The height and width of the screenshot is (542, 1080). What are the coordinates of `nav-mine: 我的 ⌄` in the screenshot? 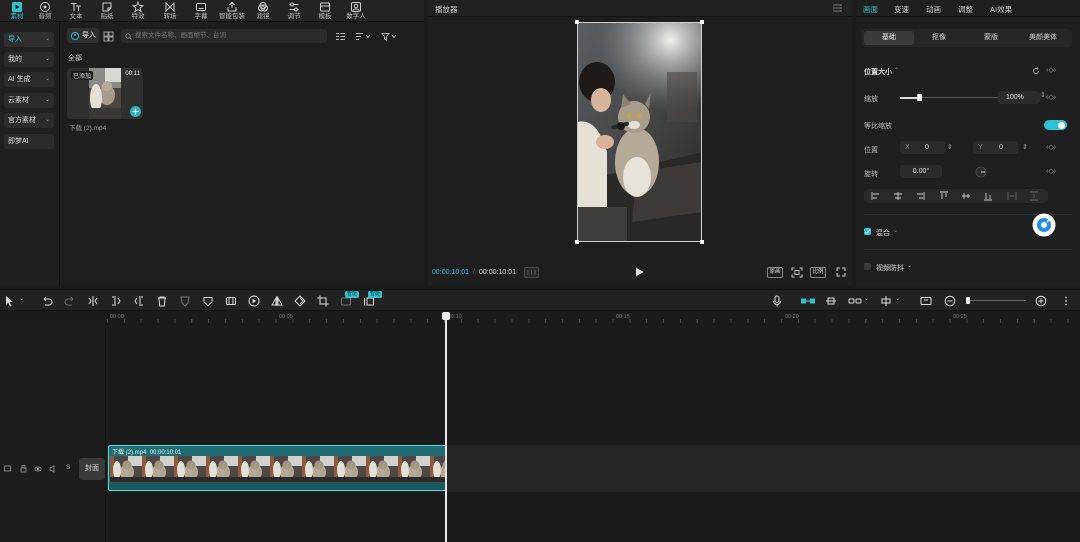 It's located at (29, 59).